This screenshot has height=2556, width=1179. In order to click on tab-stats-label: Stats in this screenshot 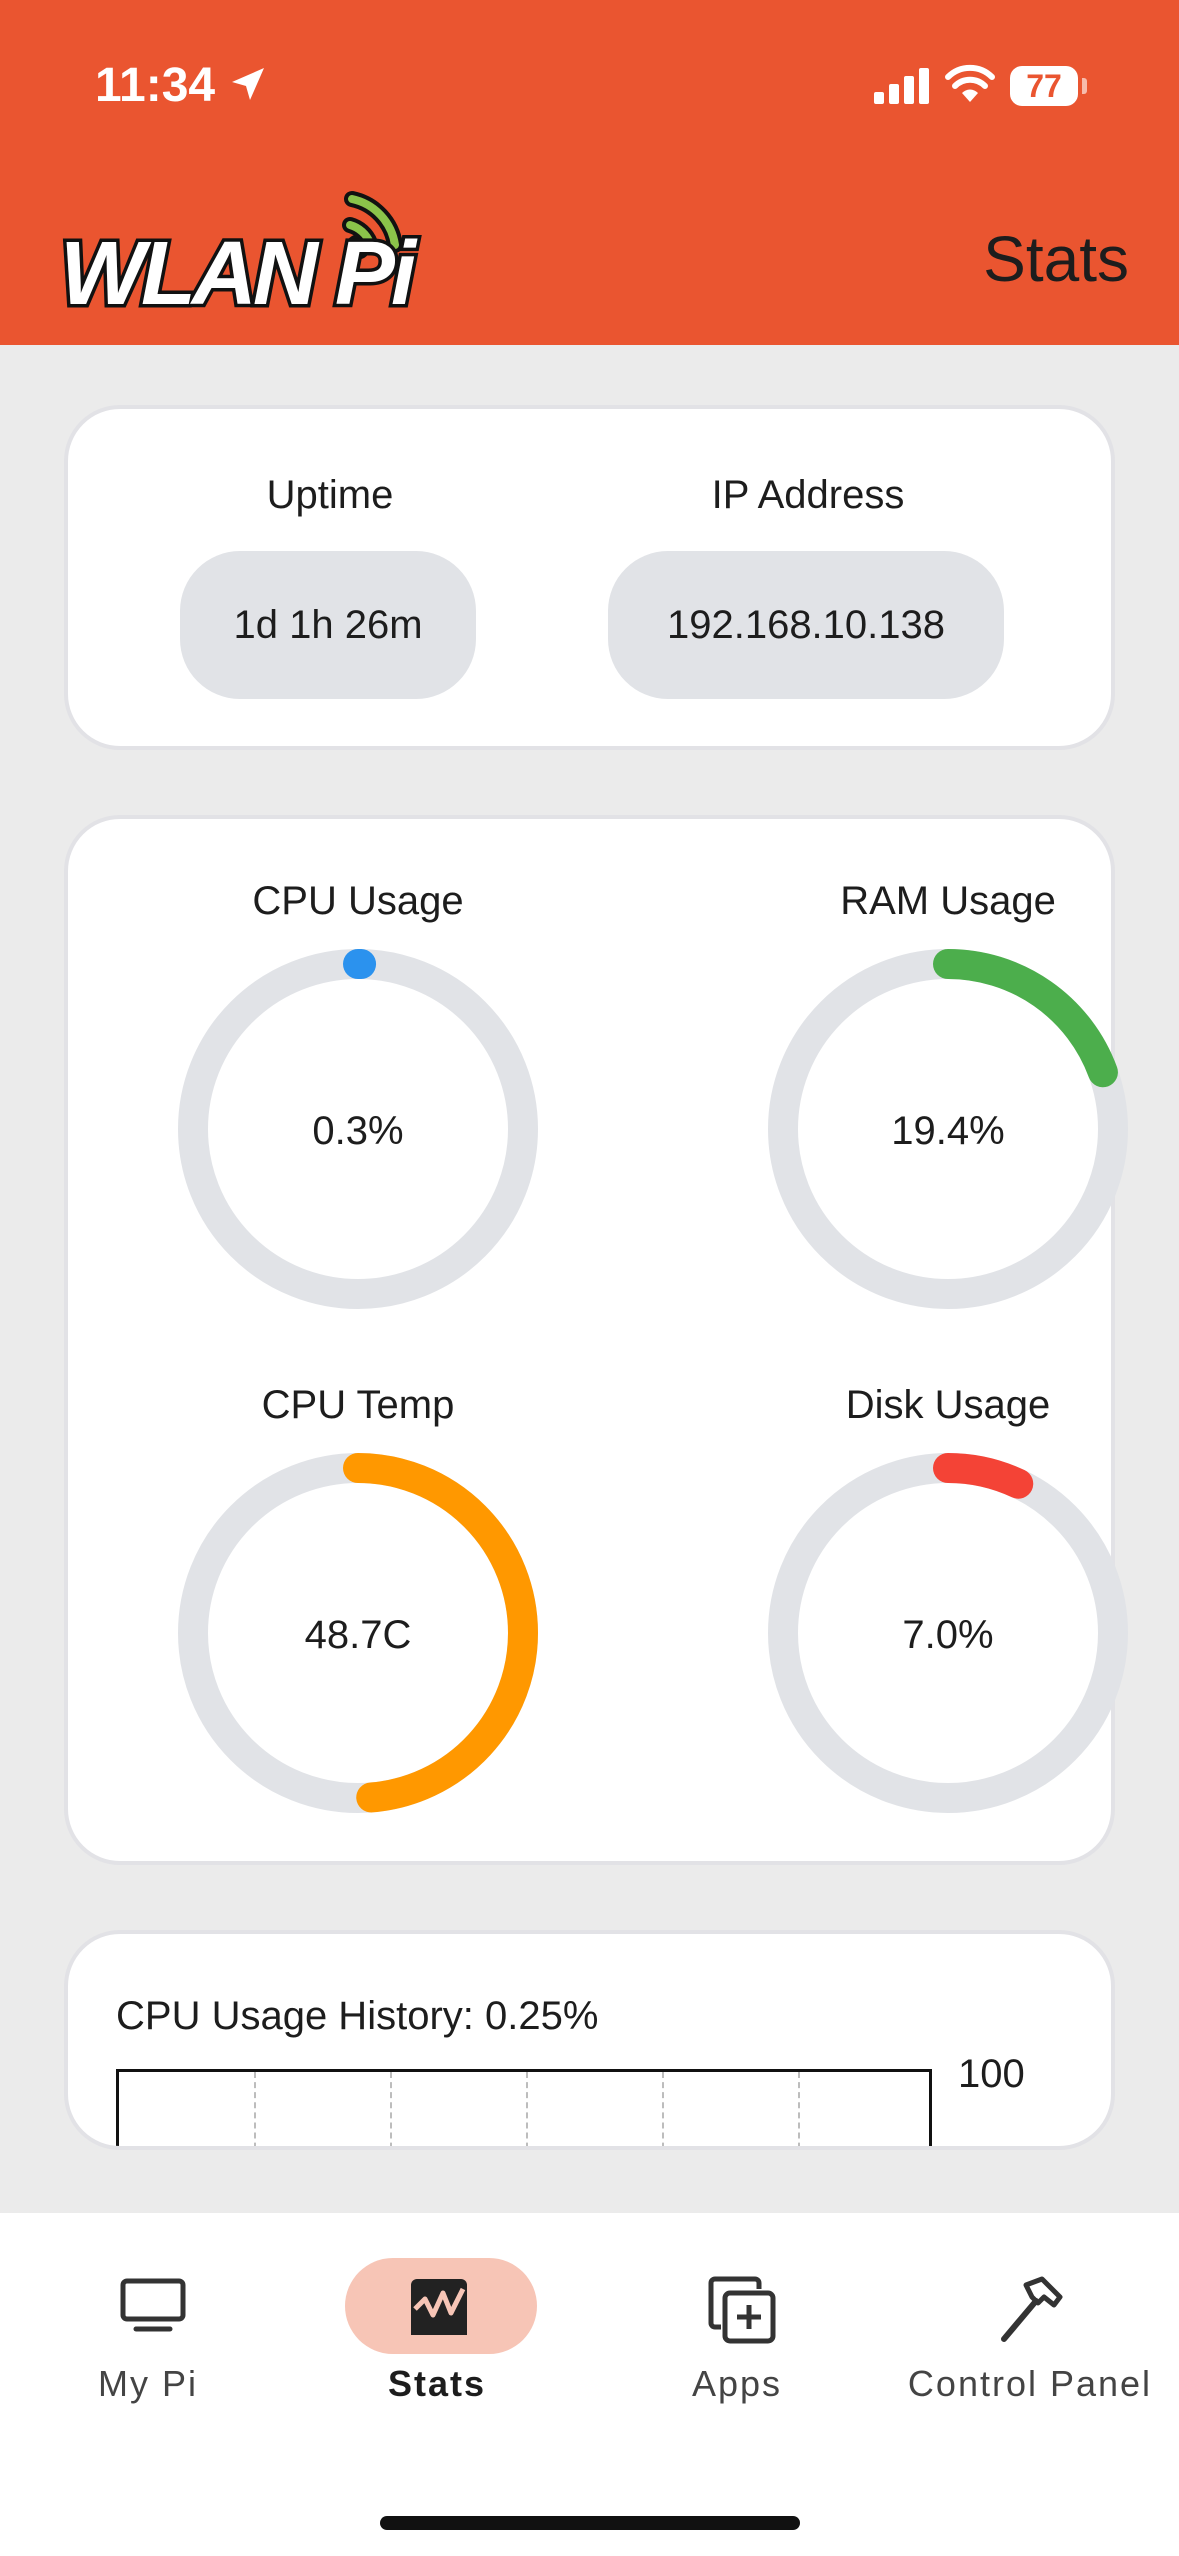, I will do `click(437, 2383)`.